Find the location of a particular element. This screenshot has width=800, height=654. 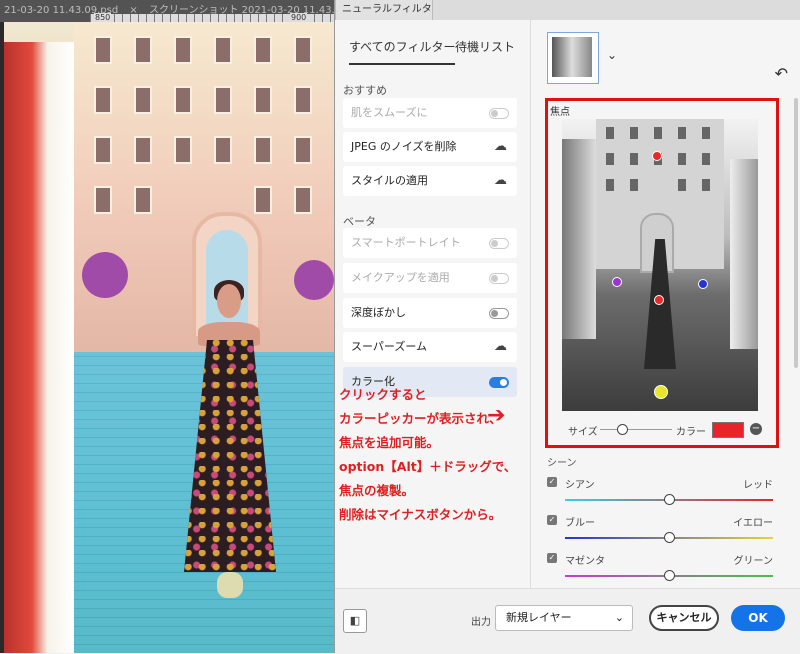

checkbox-cyan-red: ✓ is located at coordinates (552, 482).